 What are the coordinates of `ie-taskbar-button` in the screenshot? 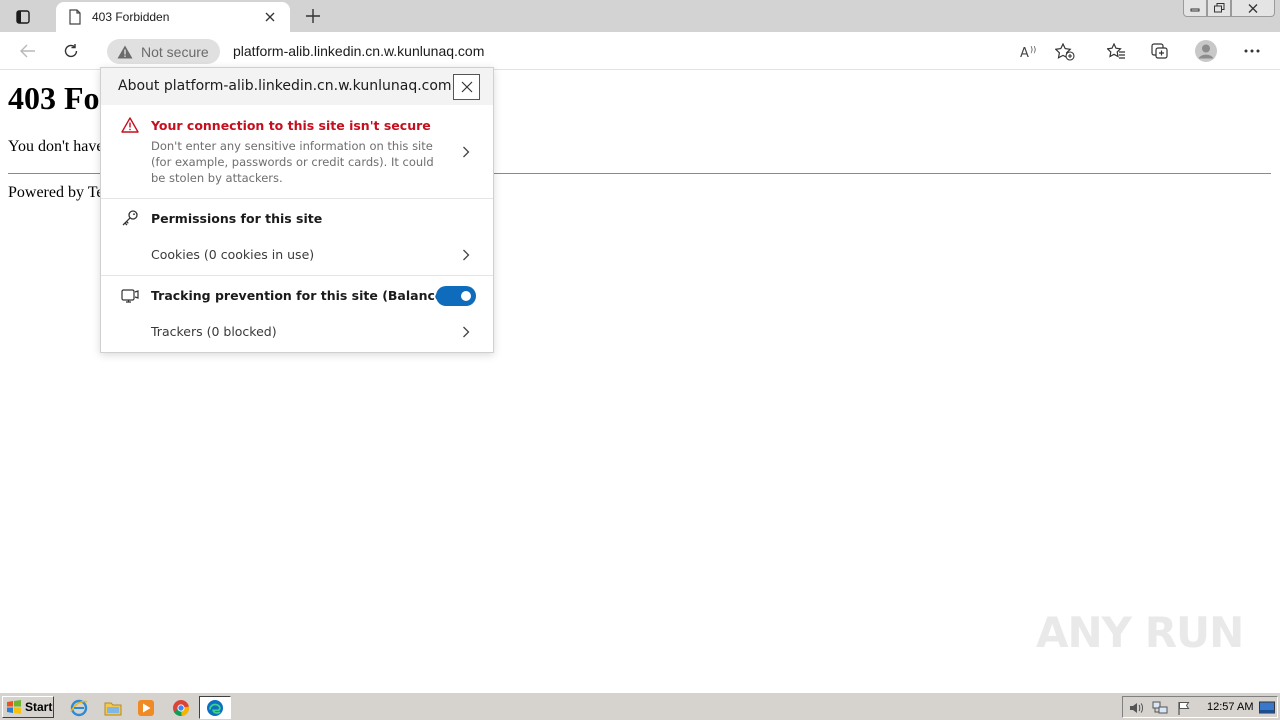 It's located at (79, 708).